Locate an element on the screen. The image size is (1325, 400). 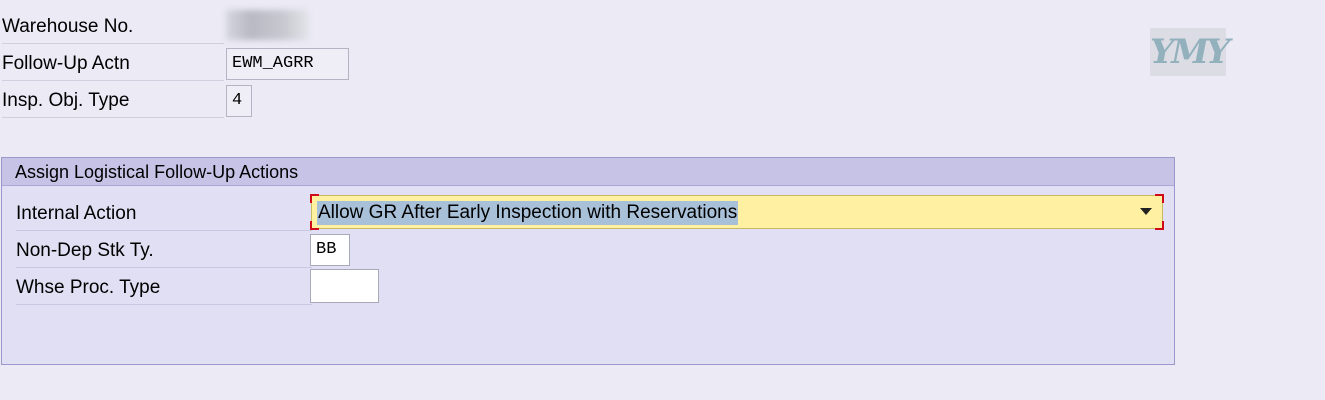
non-dep-stk-ty-field: BB is located at coordinates (330, 250).